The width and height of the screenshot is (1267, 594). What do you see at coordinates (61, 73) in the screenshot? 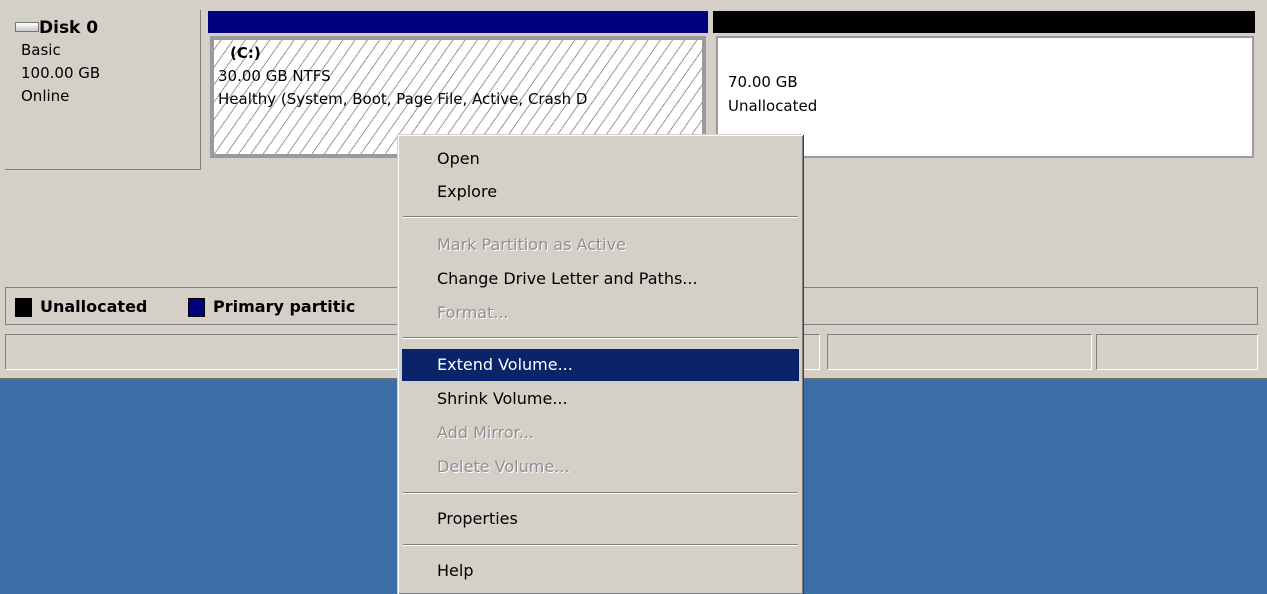
I see `disk-size: 100.00 GB` at bounding box center [61, 73].